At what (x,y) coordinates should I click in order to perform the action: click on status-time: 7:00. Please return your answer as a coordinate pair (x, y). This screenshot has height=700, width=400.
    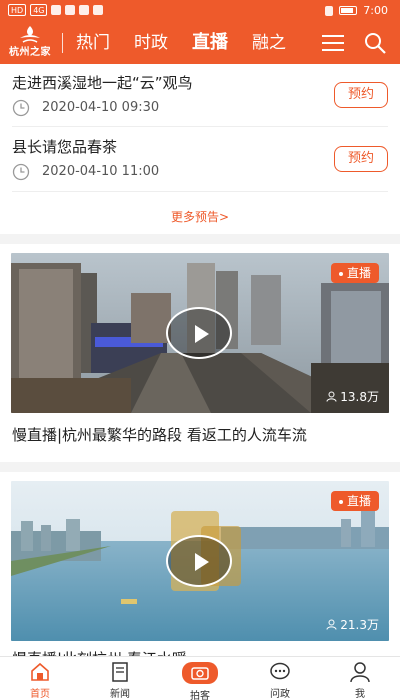
    Looking at the image, I should click on (375, 10).